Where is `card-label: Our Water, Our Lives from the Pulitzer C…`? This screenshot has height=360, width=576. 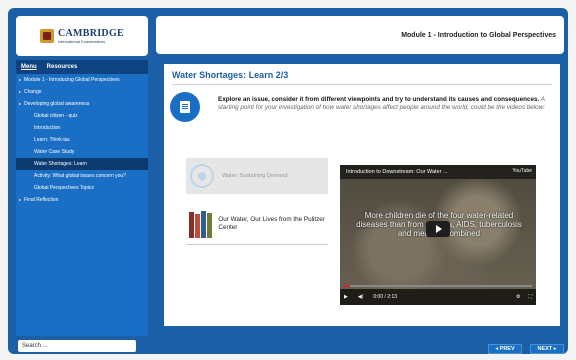
card-label: Our Water, Our Lives from the Pulitzer C… is located at coordinates (271, 223).